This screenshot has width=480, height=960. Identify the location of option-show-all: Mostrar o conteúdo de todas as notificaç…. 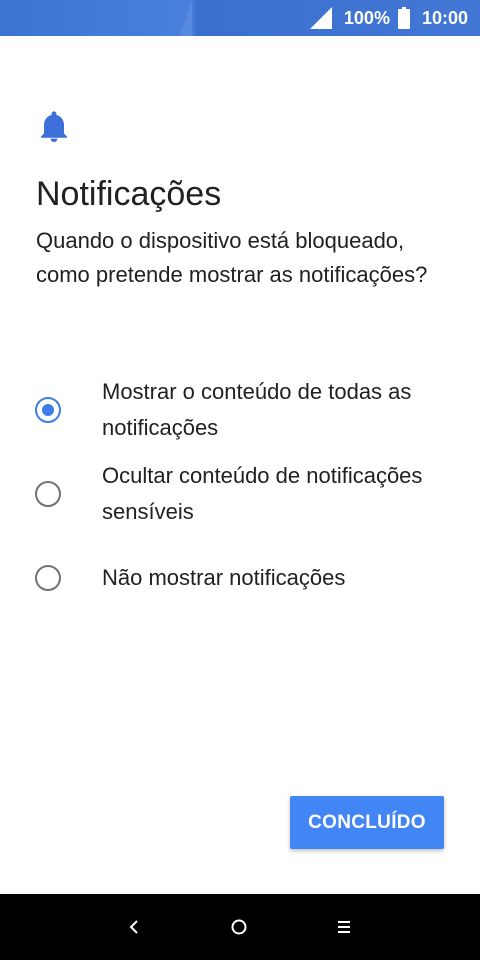
(240, 410).